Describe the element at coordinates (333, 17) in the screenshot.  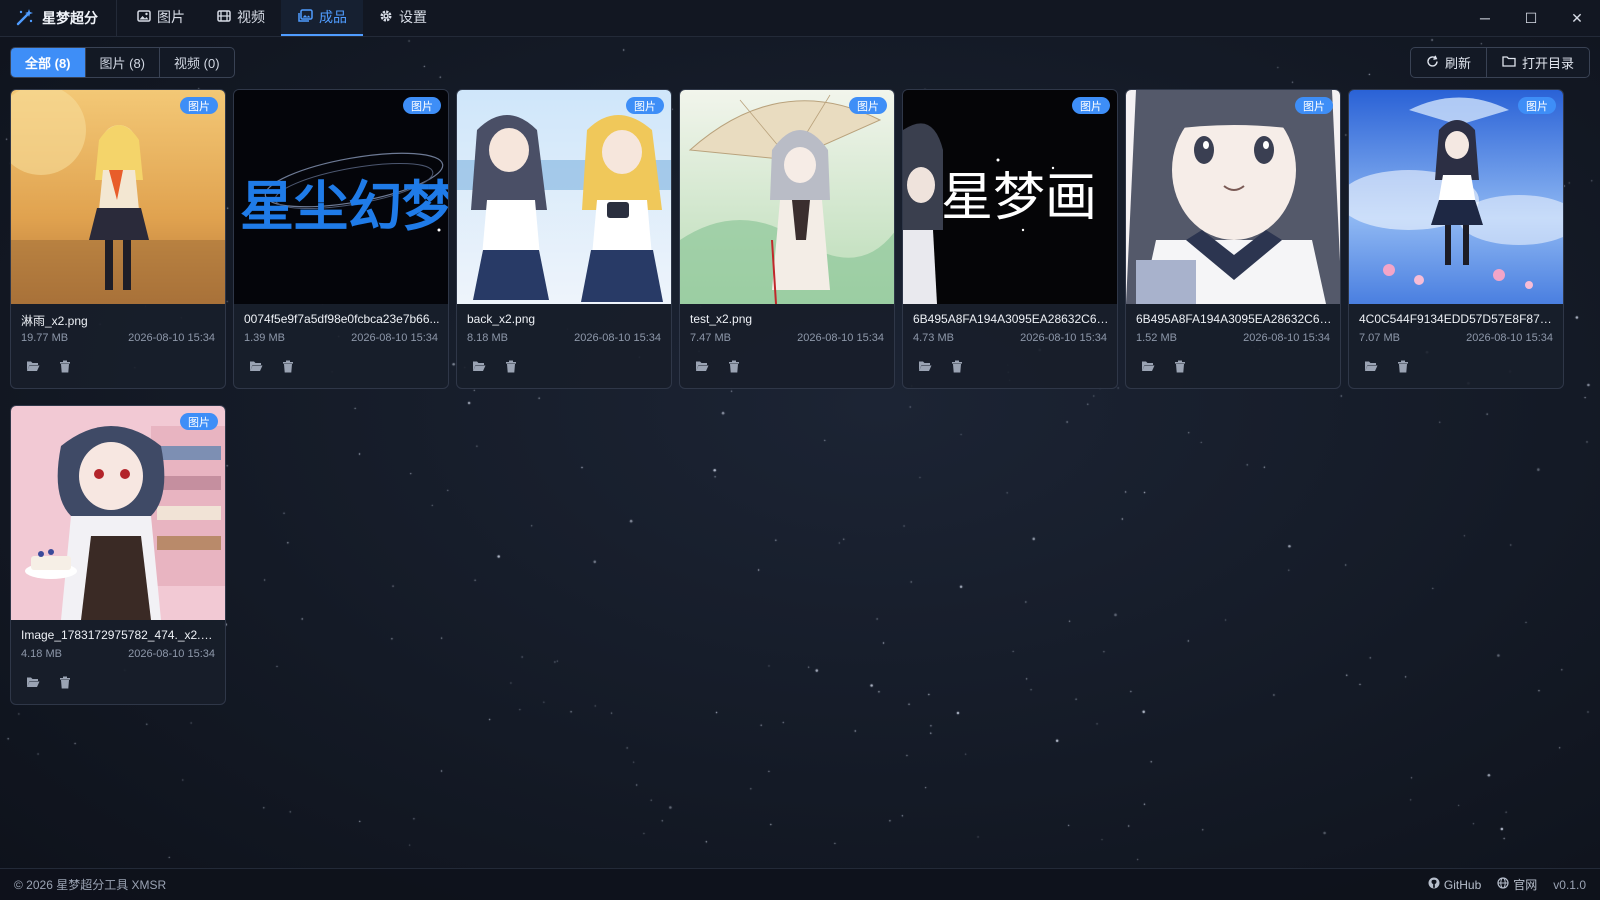
I see `tab-results-label: 成品` at that location.